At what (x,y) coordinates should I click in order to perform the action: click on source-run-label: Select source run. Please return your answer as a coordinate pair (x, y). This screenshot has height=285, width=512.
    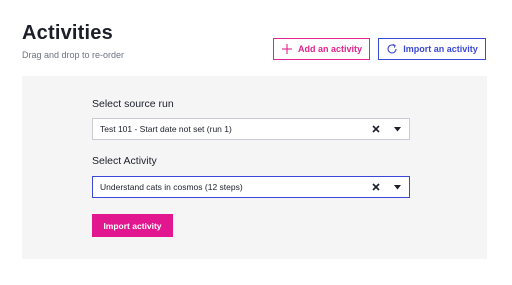
    Looking at the image, I should click on (133, 104).